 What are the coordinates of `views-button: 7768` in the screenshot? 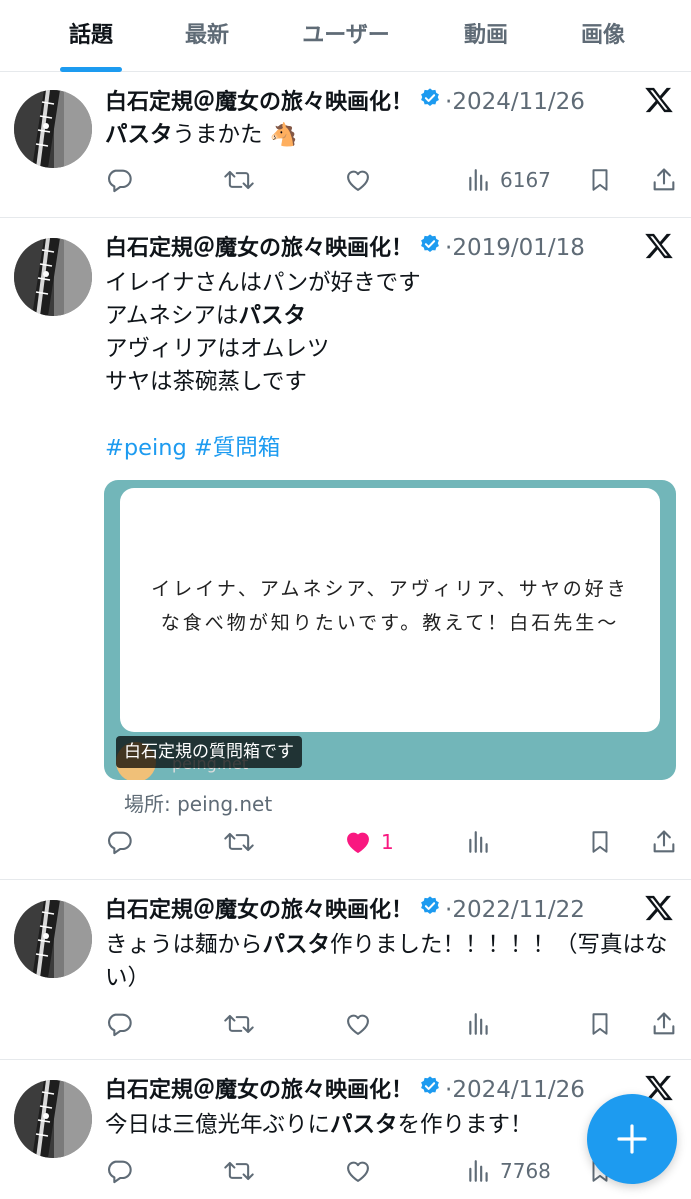 It's located at (508, 1171).